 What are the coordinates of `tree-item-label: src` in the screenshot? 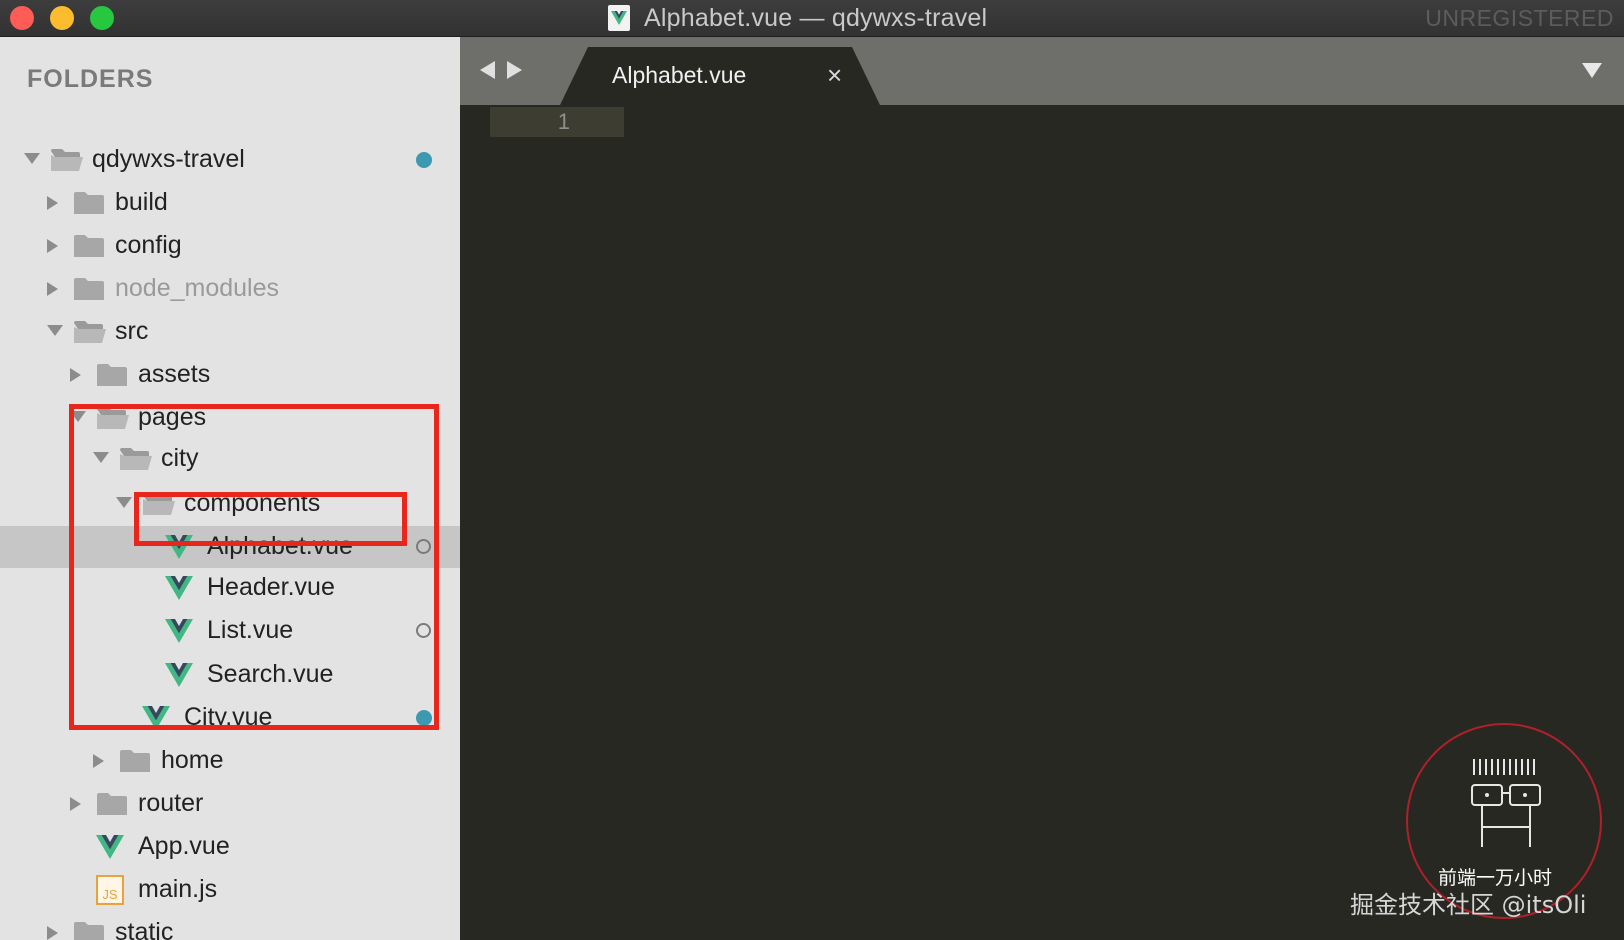 It's located at (132, 331).